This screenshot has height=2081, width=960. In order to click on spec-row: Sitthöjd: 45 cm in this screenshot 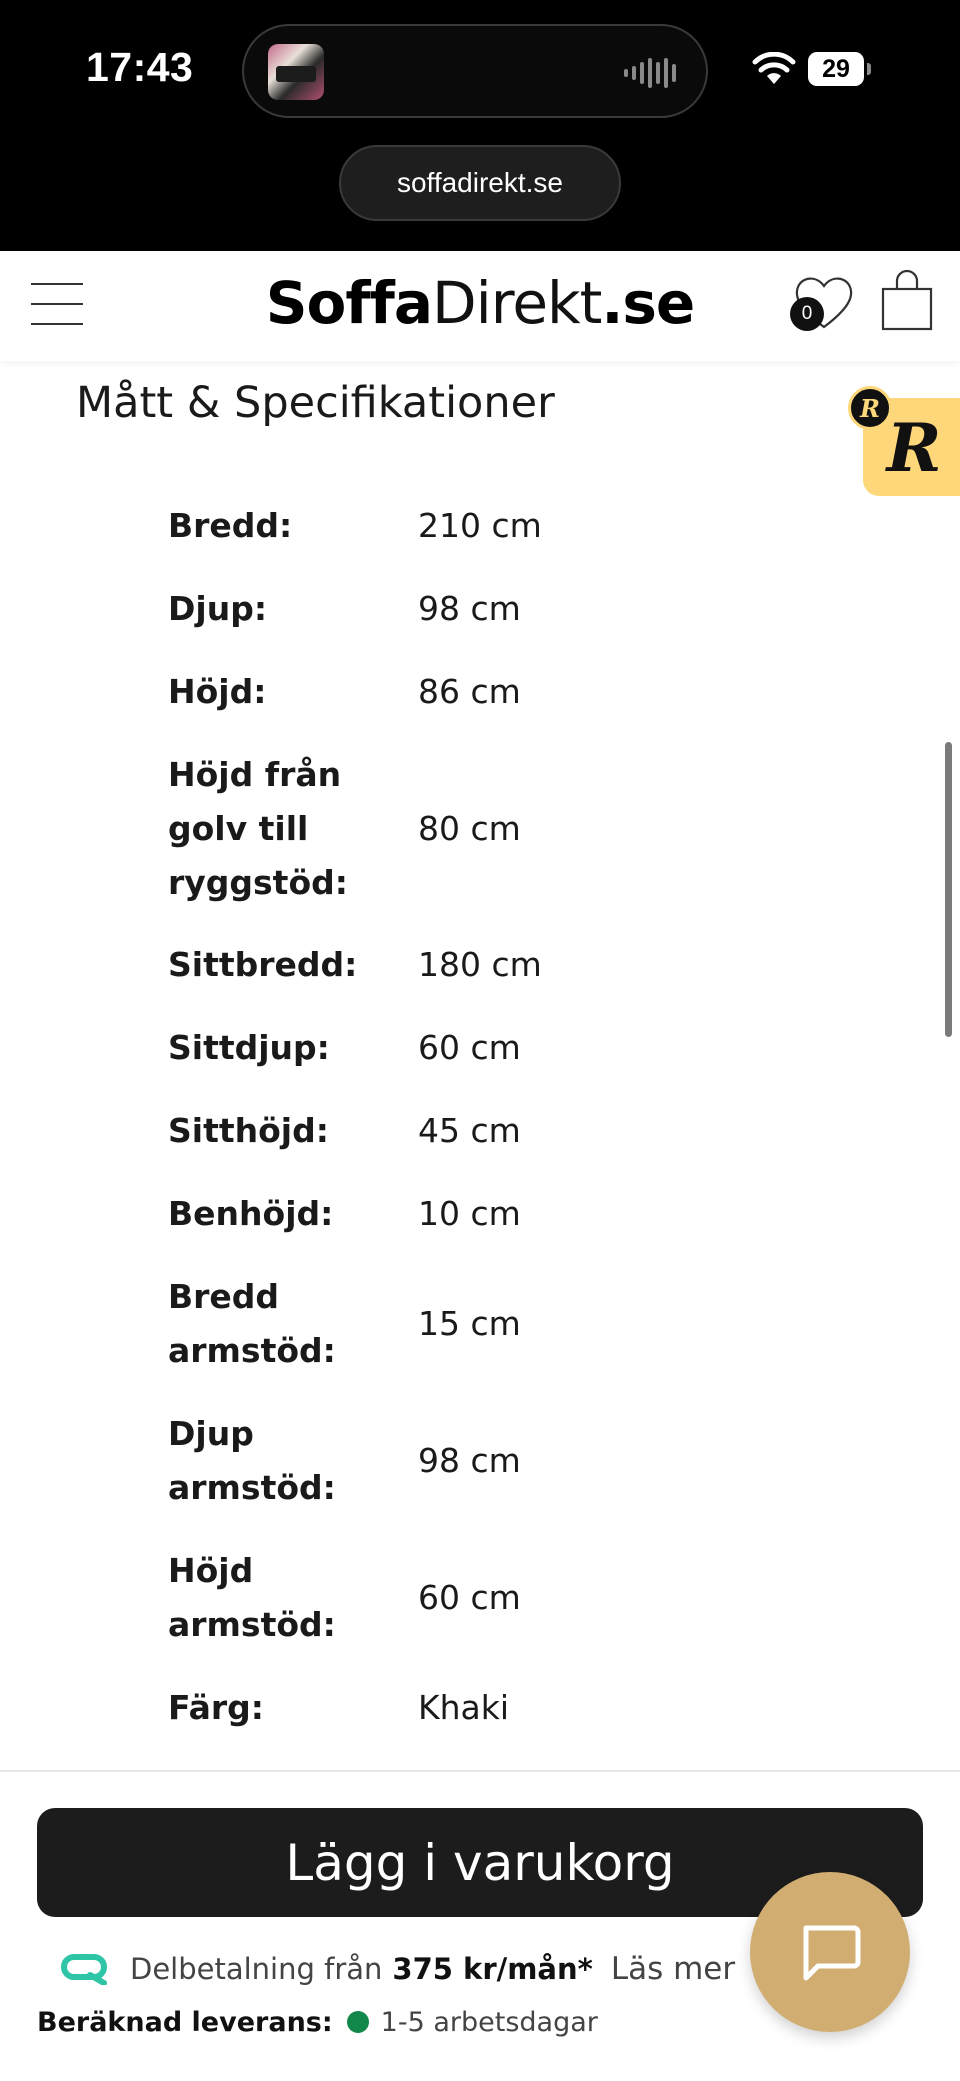, I will do `click(518, 1131)`.